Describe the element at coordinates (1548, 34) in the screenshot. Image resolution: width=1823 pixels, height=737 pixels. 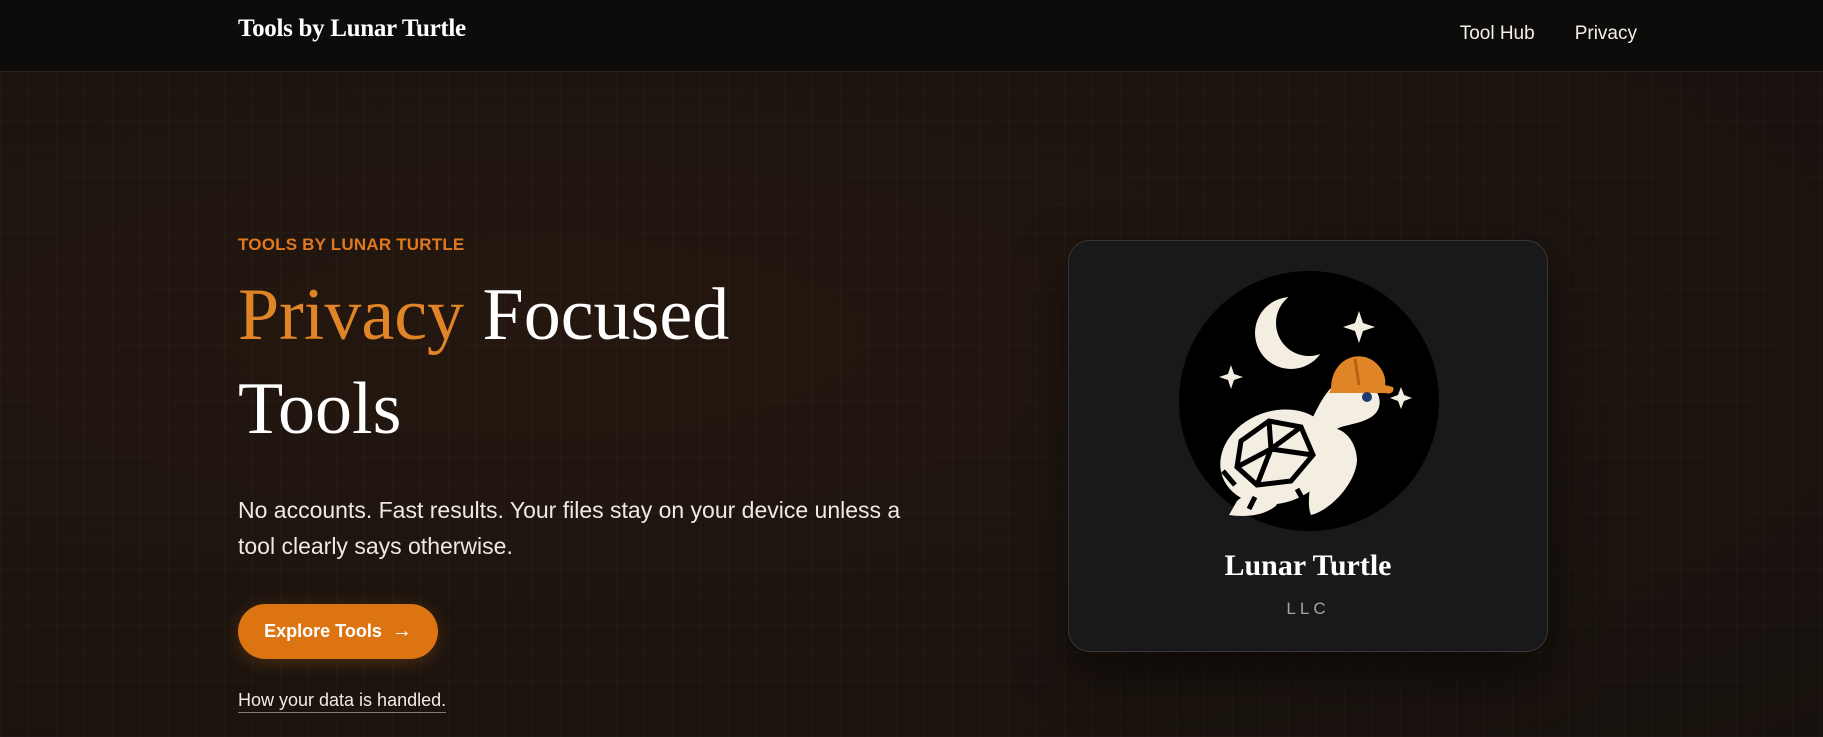
I see `main-nav: Tool Hub Privacy` at that location.